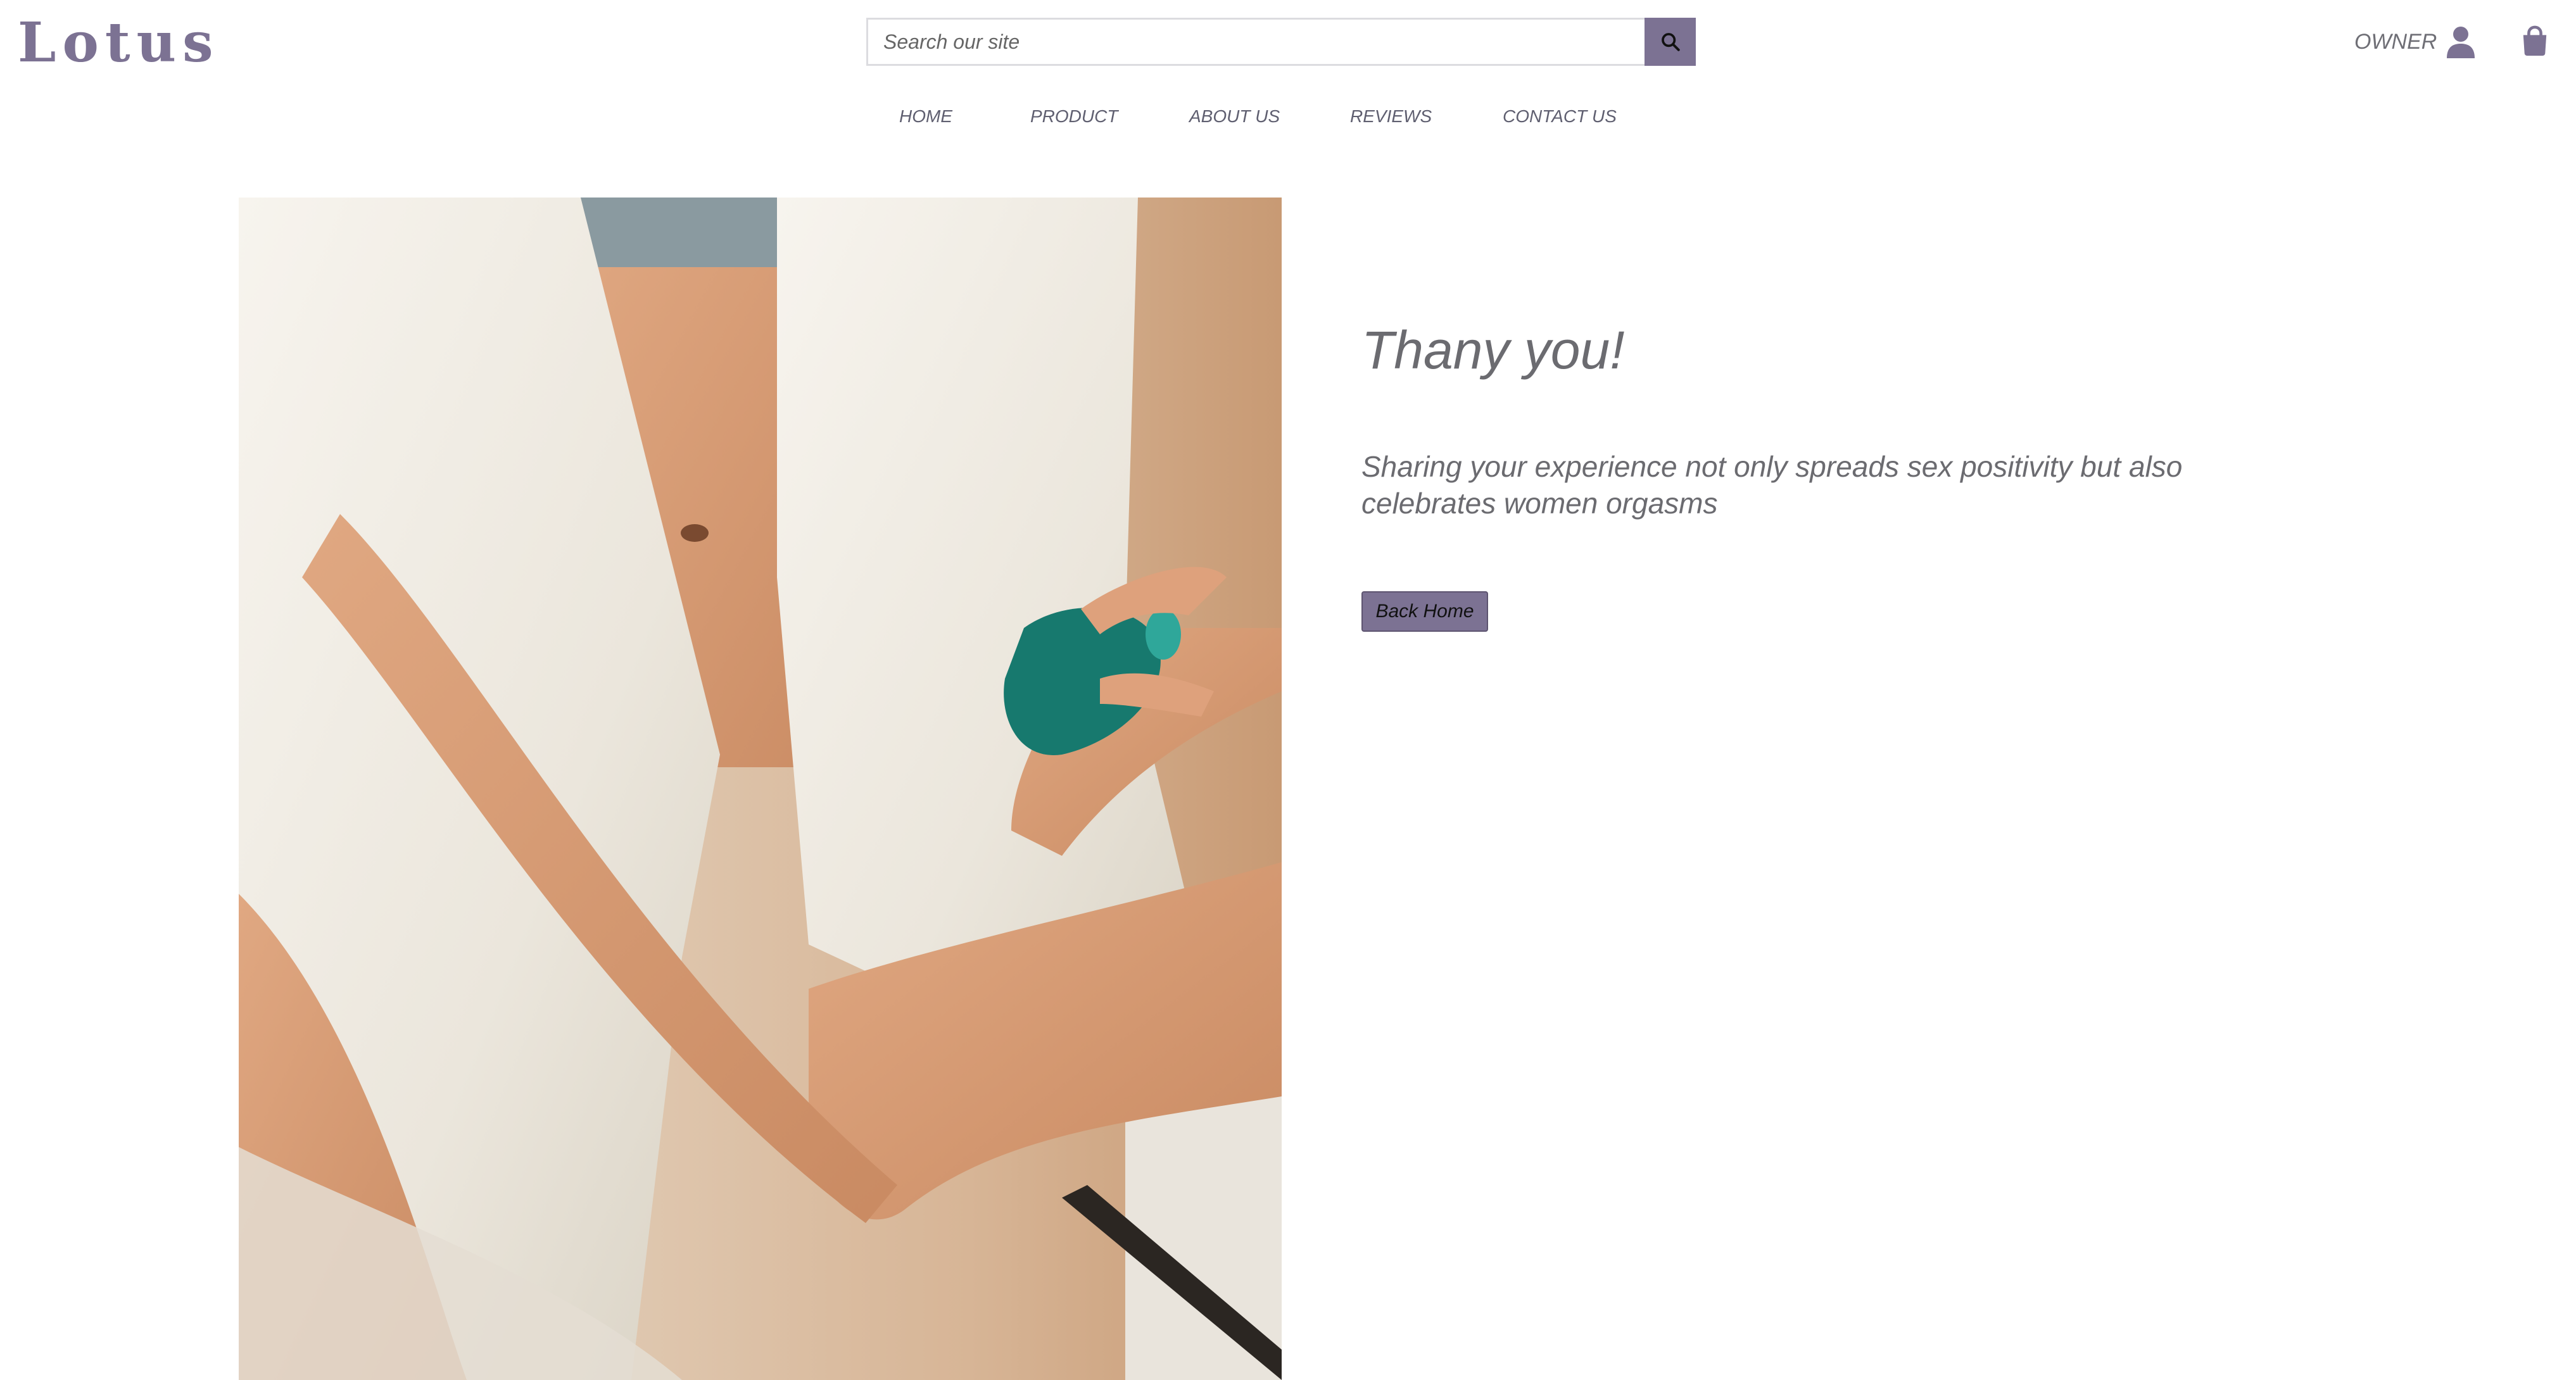  I want to click on search-button, so click(1670, 42).